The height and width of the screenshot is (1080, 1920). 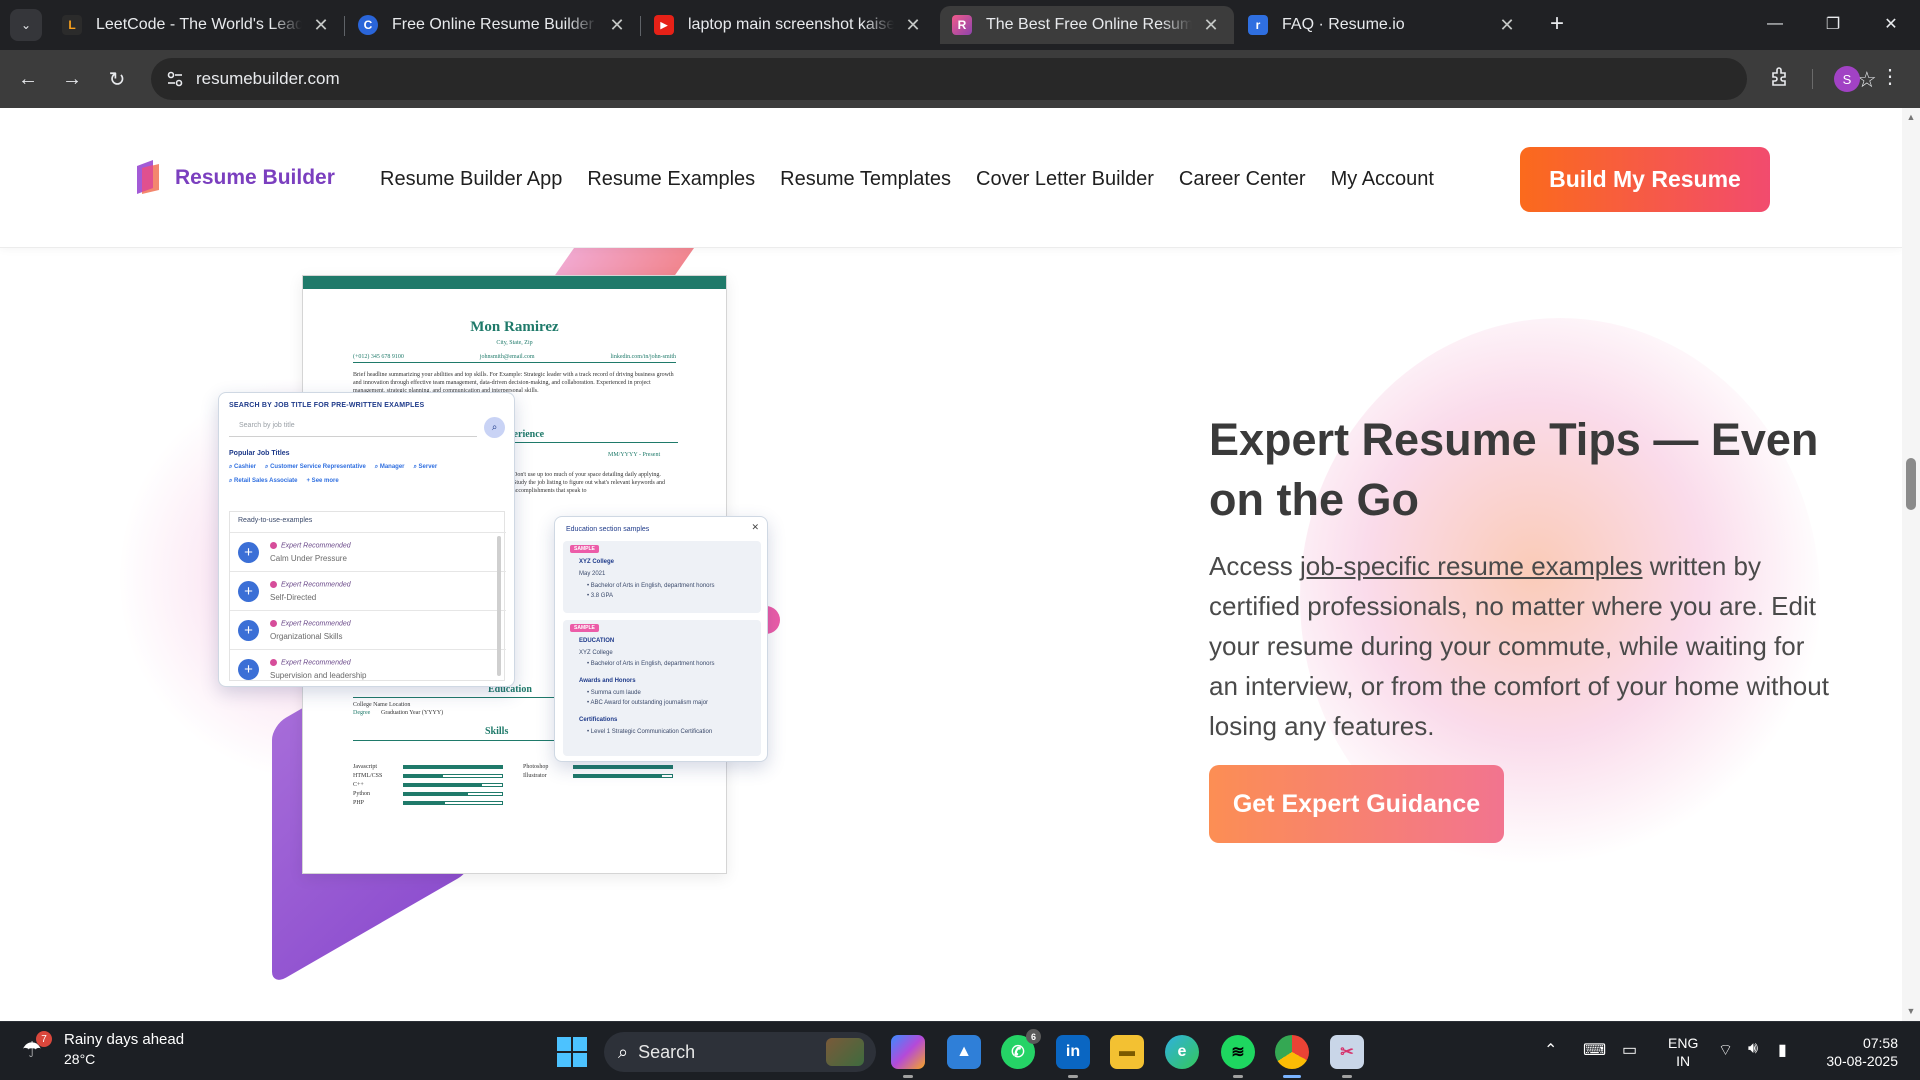 What do you see at coordinates (1858, 1052) in the screenshot?
I see `system-clock: 07:58 30-08-2025` at bounding box center [1858, 1052].